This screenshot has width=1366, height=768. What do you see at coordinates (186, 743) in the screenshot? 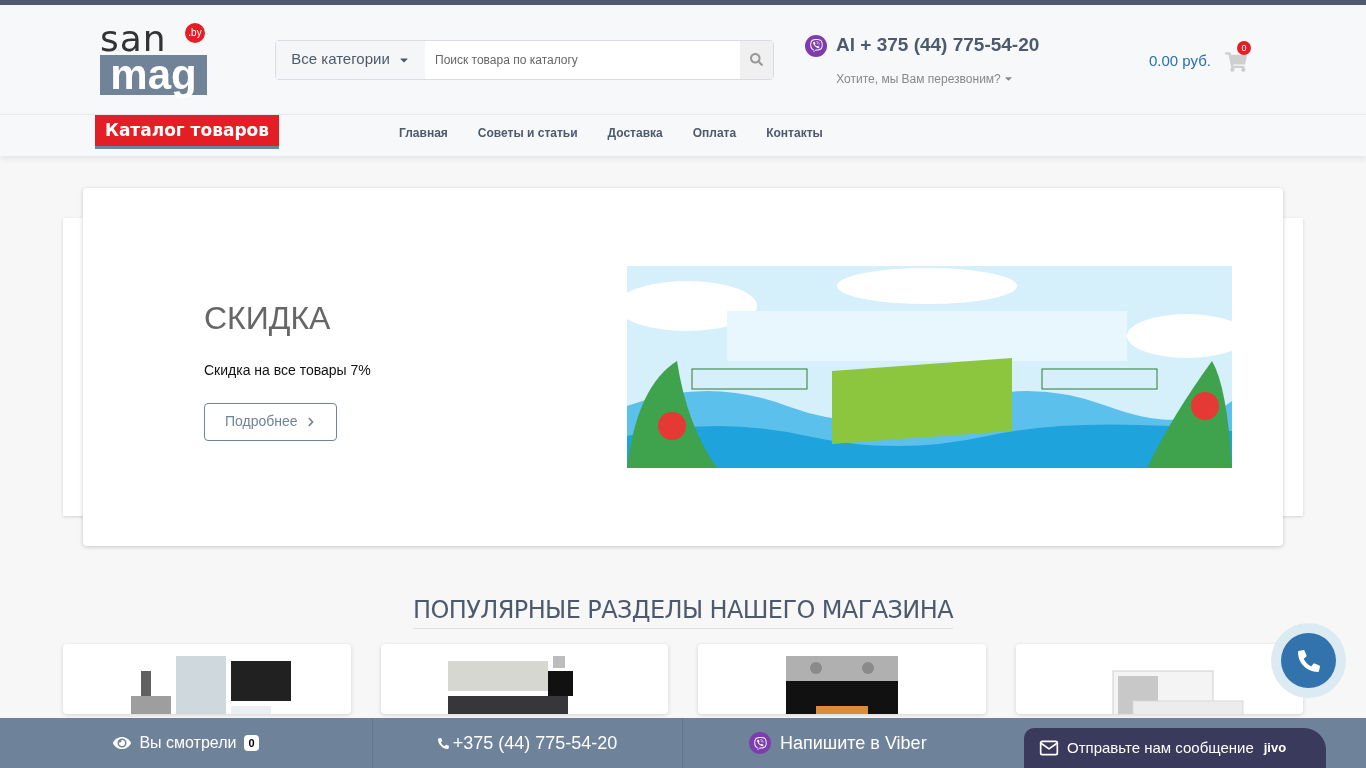
I see `viewed-button: Вы смотрели 0` at bounding box center [186, 743].